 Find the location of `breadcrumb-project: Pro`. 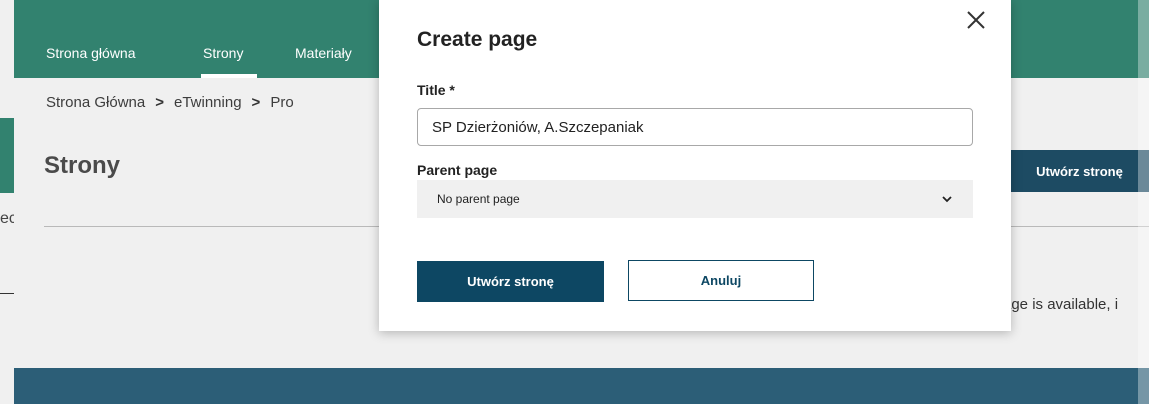

breadcrumb-project: Pro is located at coordinates (281, 102).